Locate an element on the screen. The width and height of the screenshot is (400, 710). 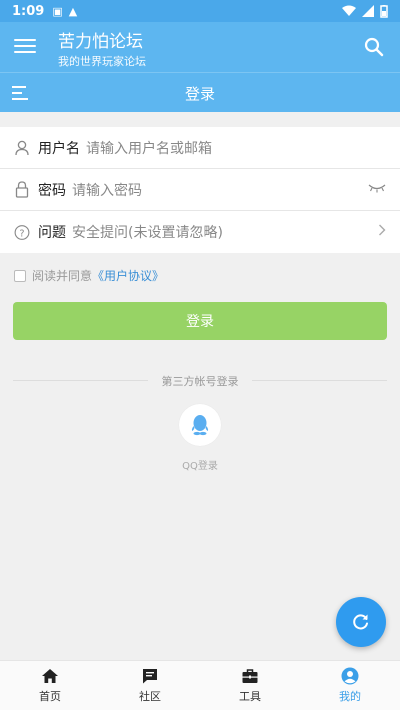
username-field: 用户名 请输入用户名或邮箱 is located at coordinates (200, 148).